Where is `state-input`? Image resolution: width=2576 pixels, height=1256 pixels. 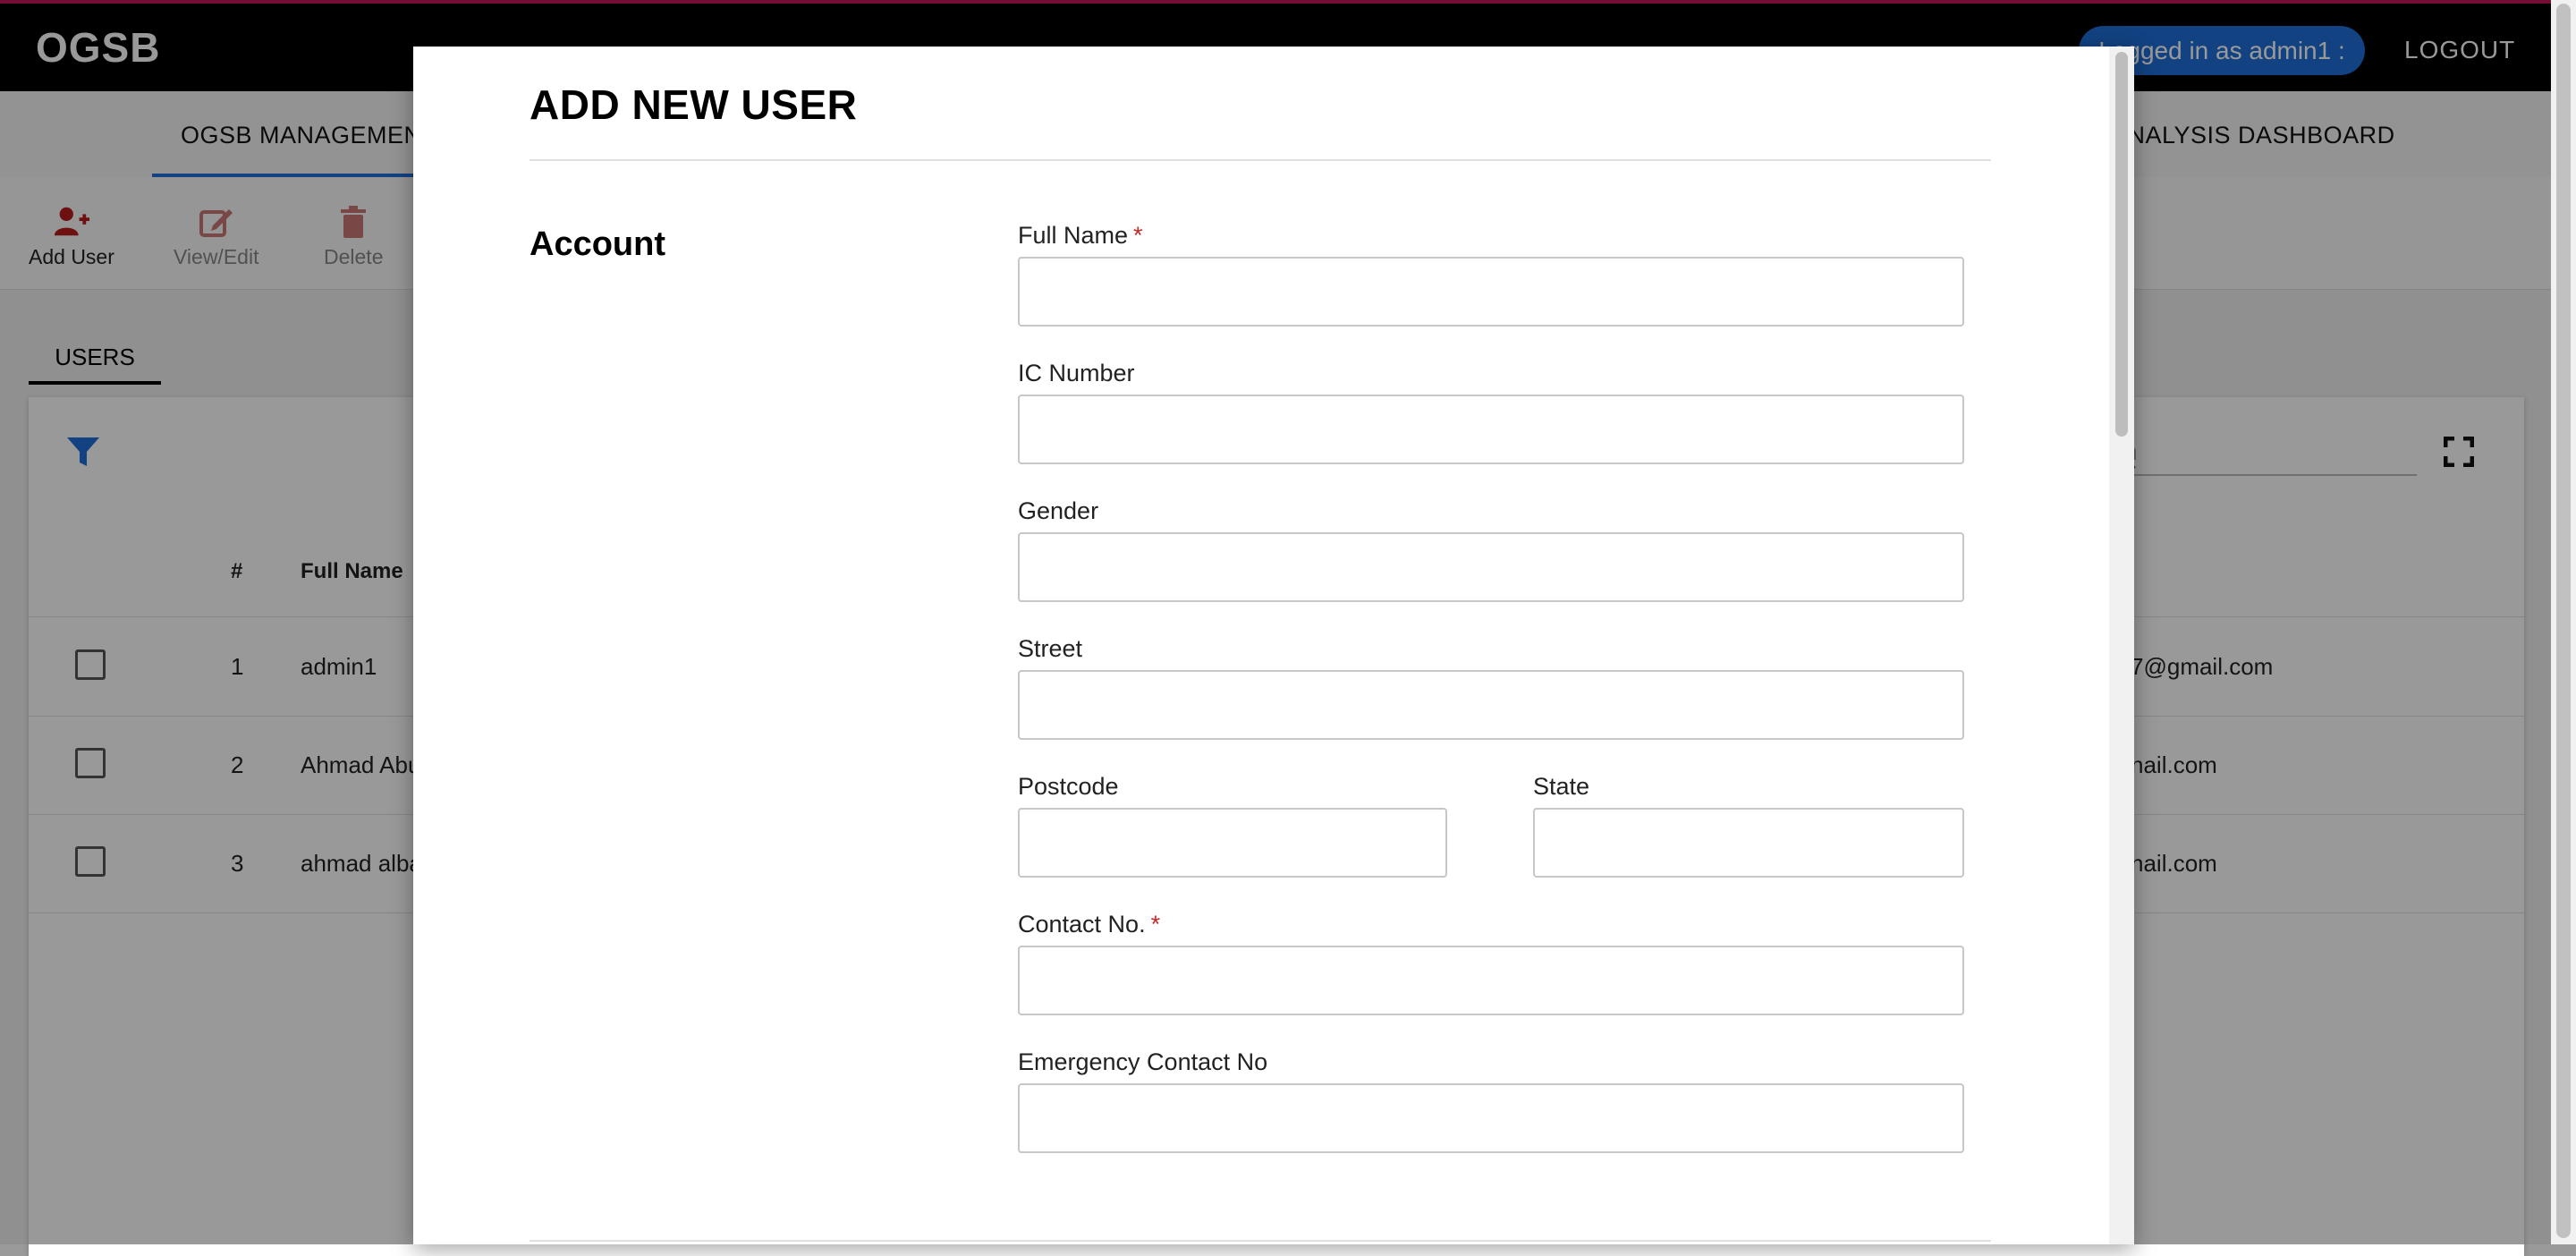
state-input is located at coordinates (1748, 843).